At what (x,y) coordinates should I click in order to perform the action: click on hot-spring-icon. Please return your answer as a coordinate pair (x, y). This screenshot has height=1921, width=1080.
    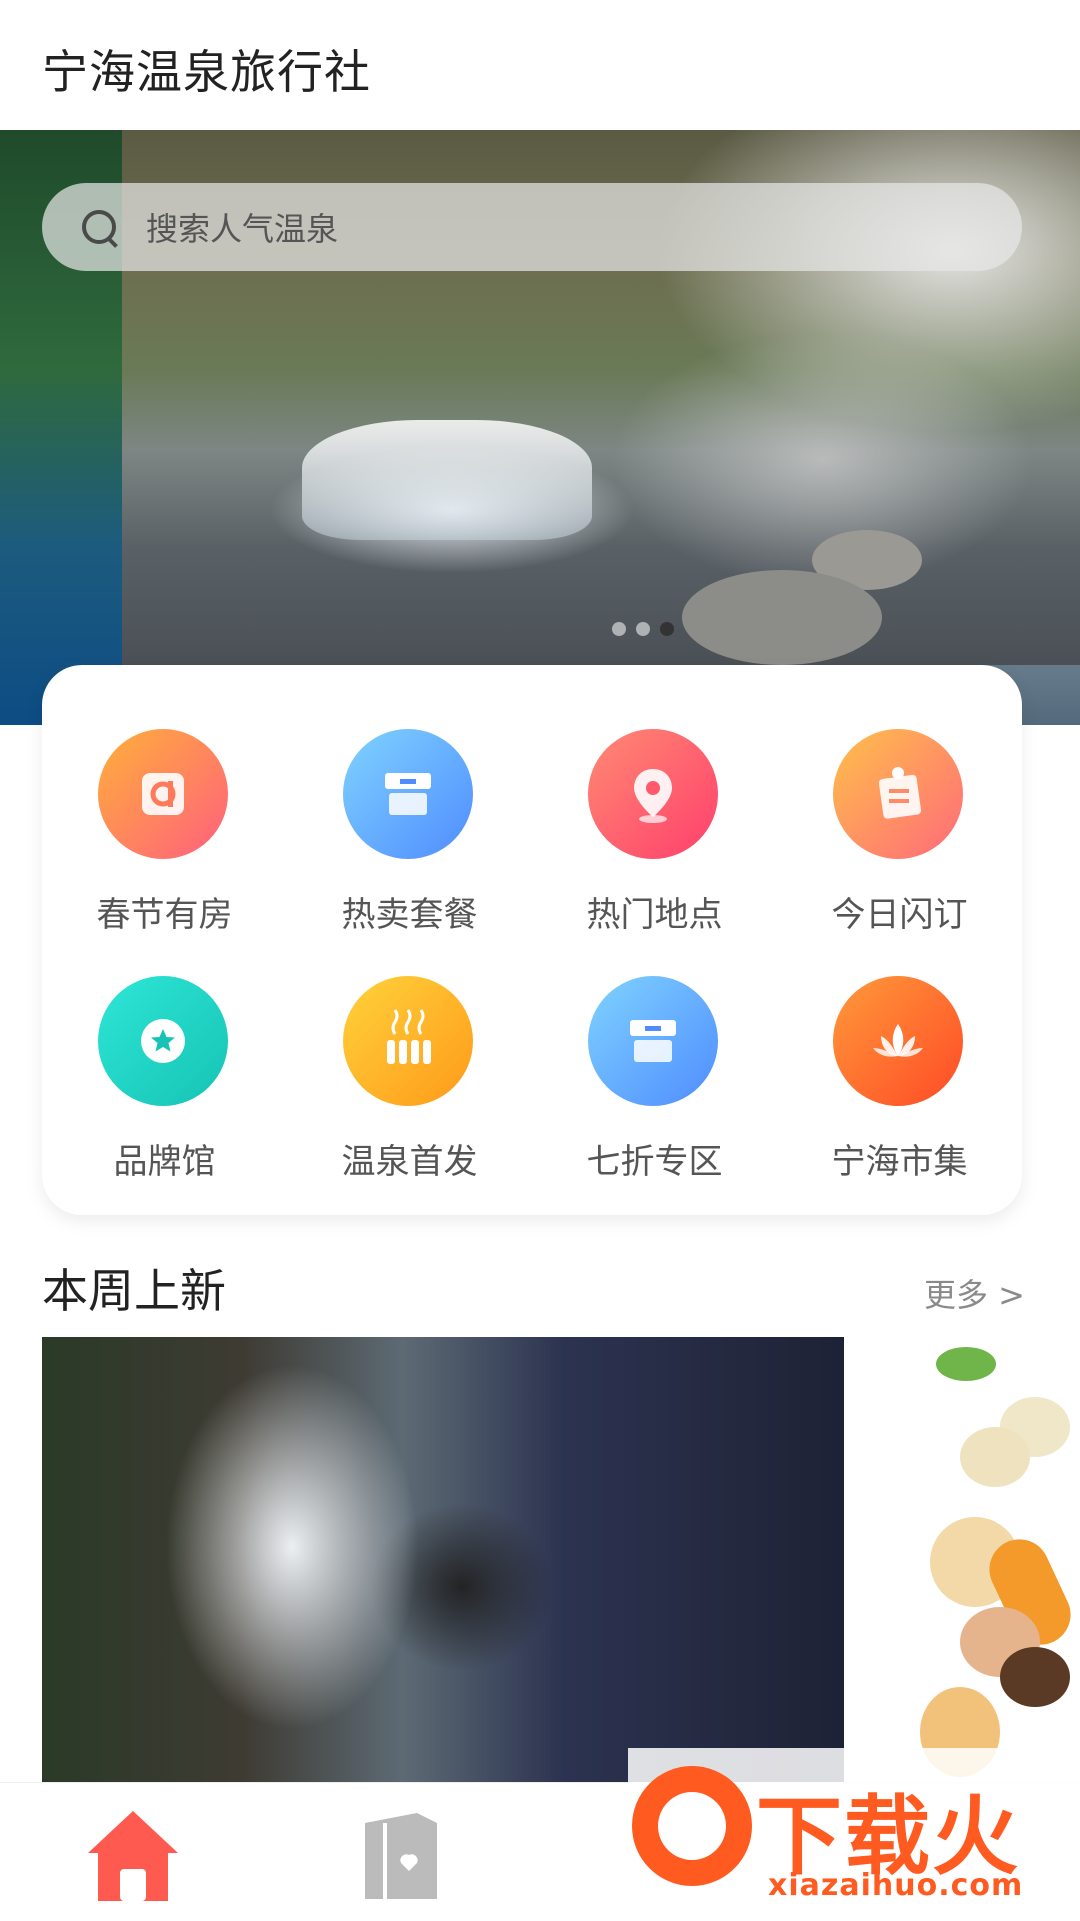
    Looking at the image, I should click on (408, 1041).